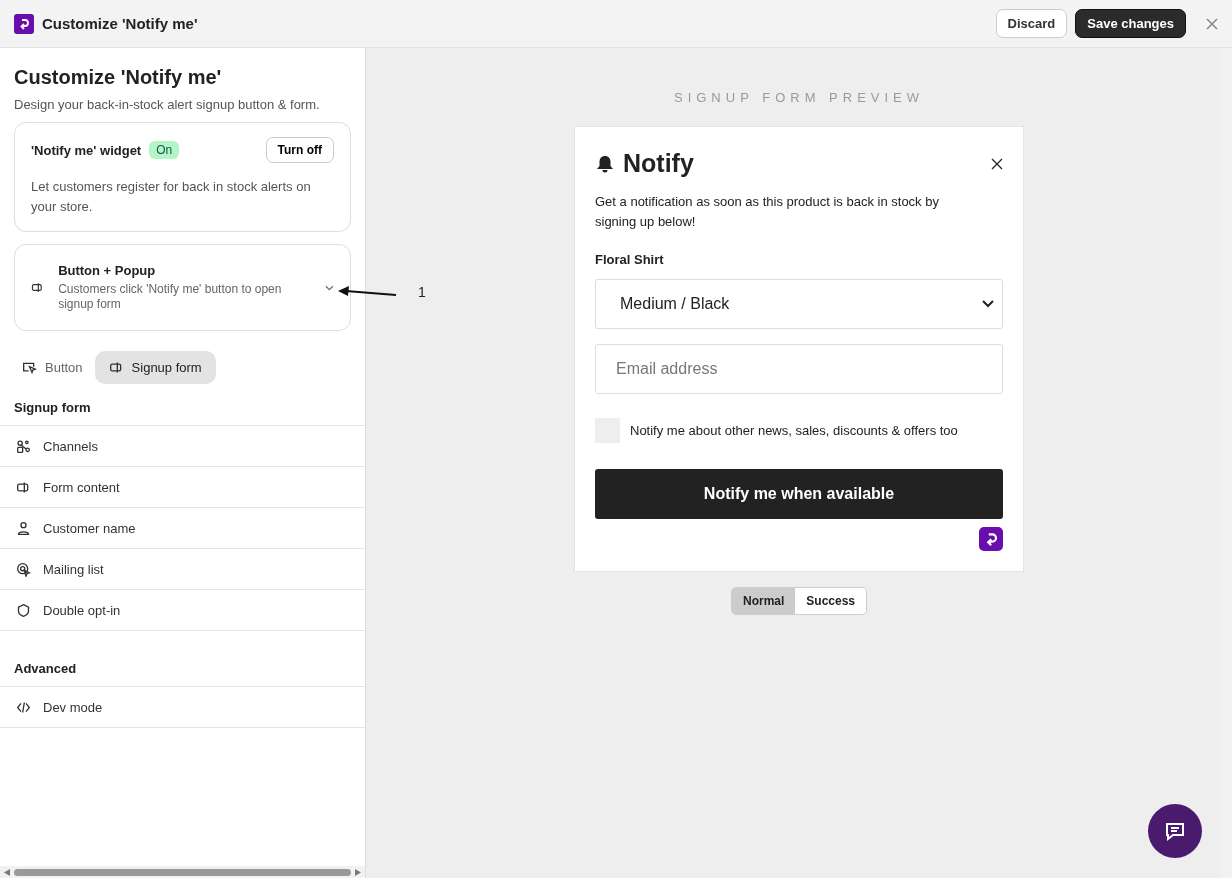 The width and height of the screenshot is (1232, 878). I want to click on form-title: Notify, so click(659, 163).